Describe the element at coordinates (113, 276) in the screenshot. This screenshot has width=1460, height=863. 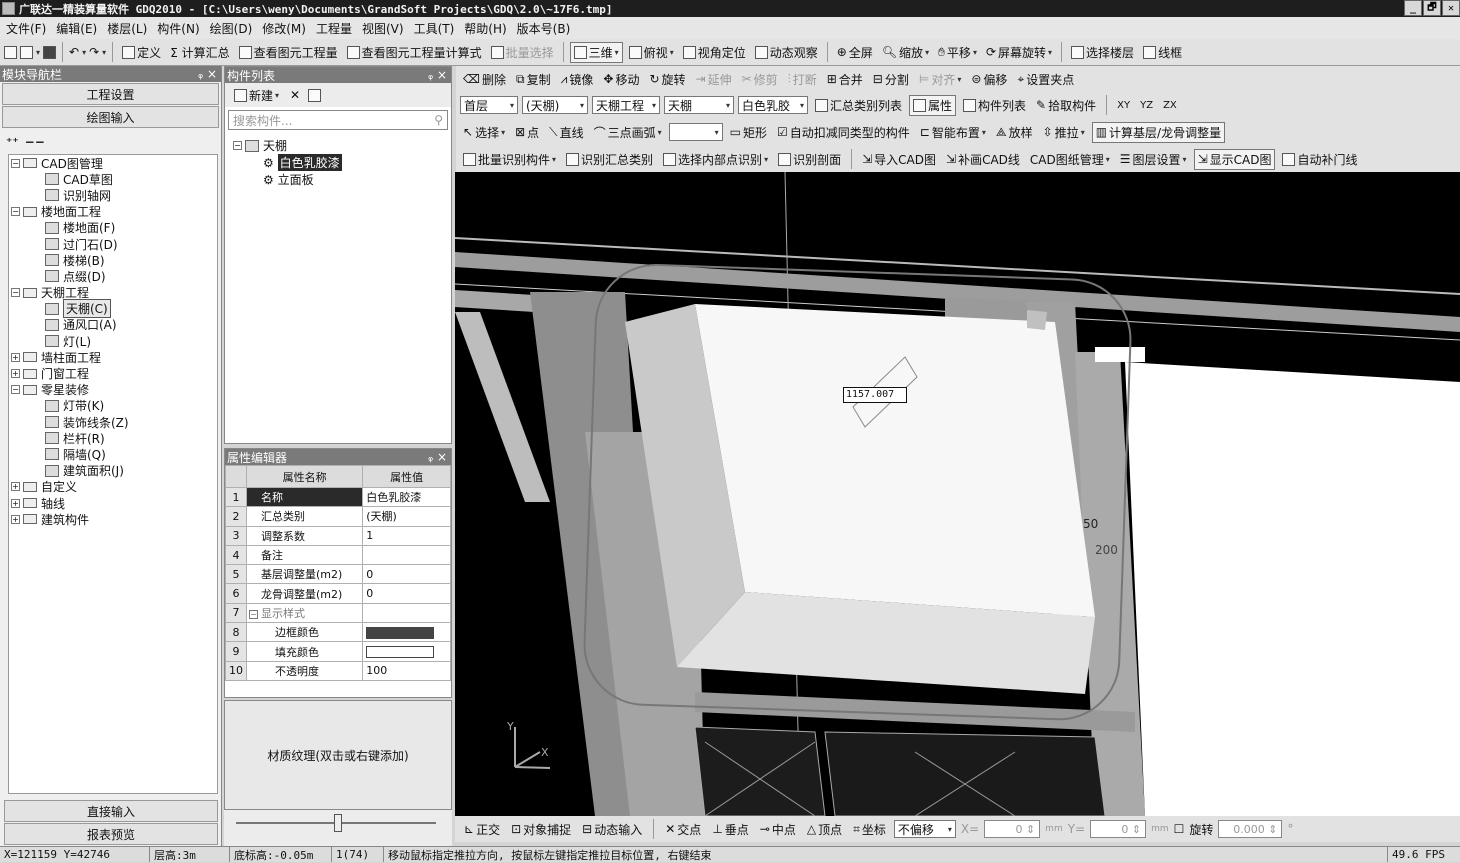
I see `nav-tree-item: 点缀(D)` at that location.